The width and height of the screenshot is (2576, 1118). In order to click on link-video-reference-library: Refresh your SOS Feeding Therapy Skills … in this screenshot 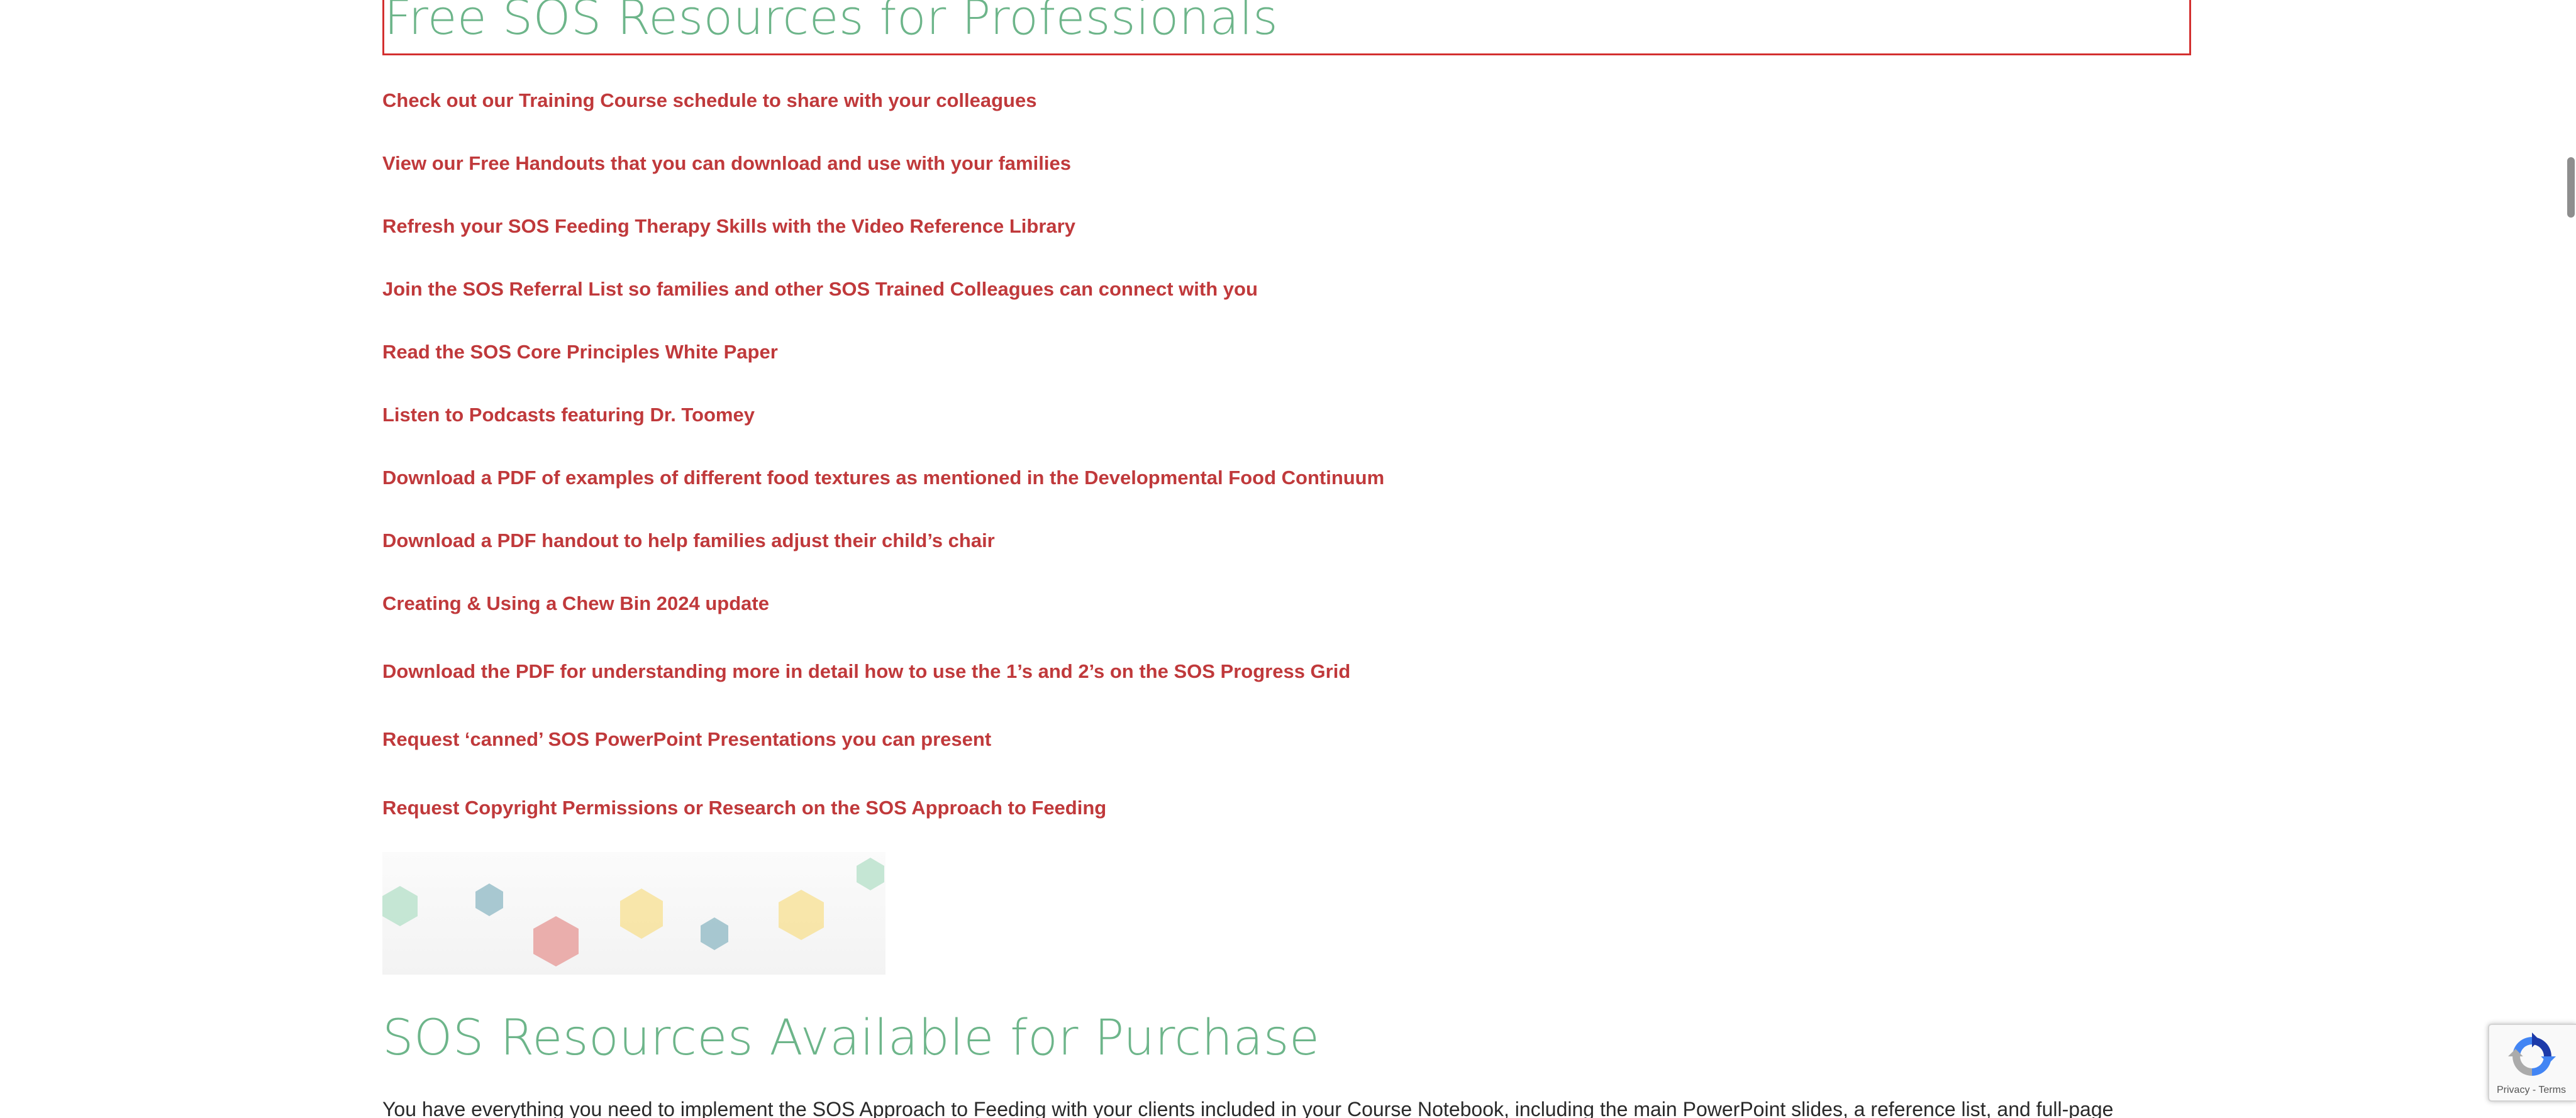, I will do `click(728, 227)`.